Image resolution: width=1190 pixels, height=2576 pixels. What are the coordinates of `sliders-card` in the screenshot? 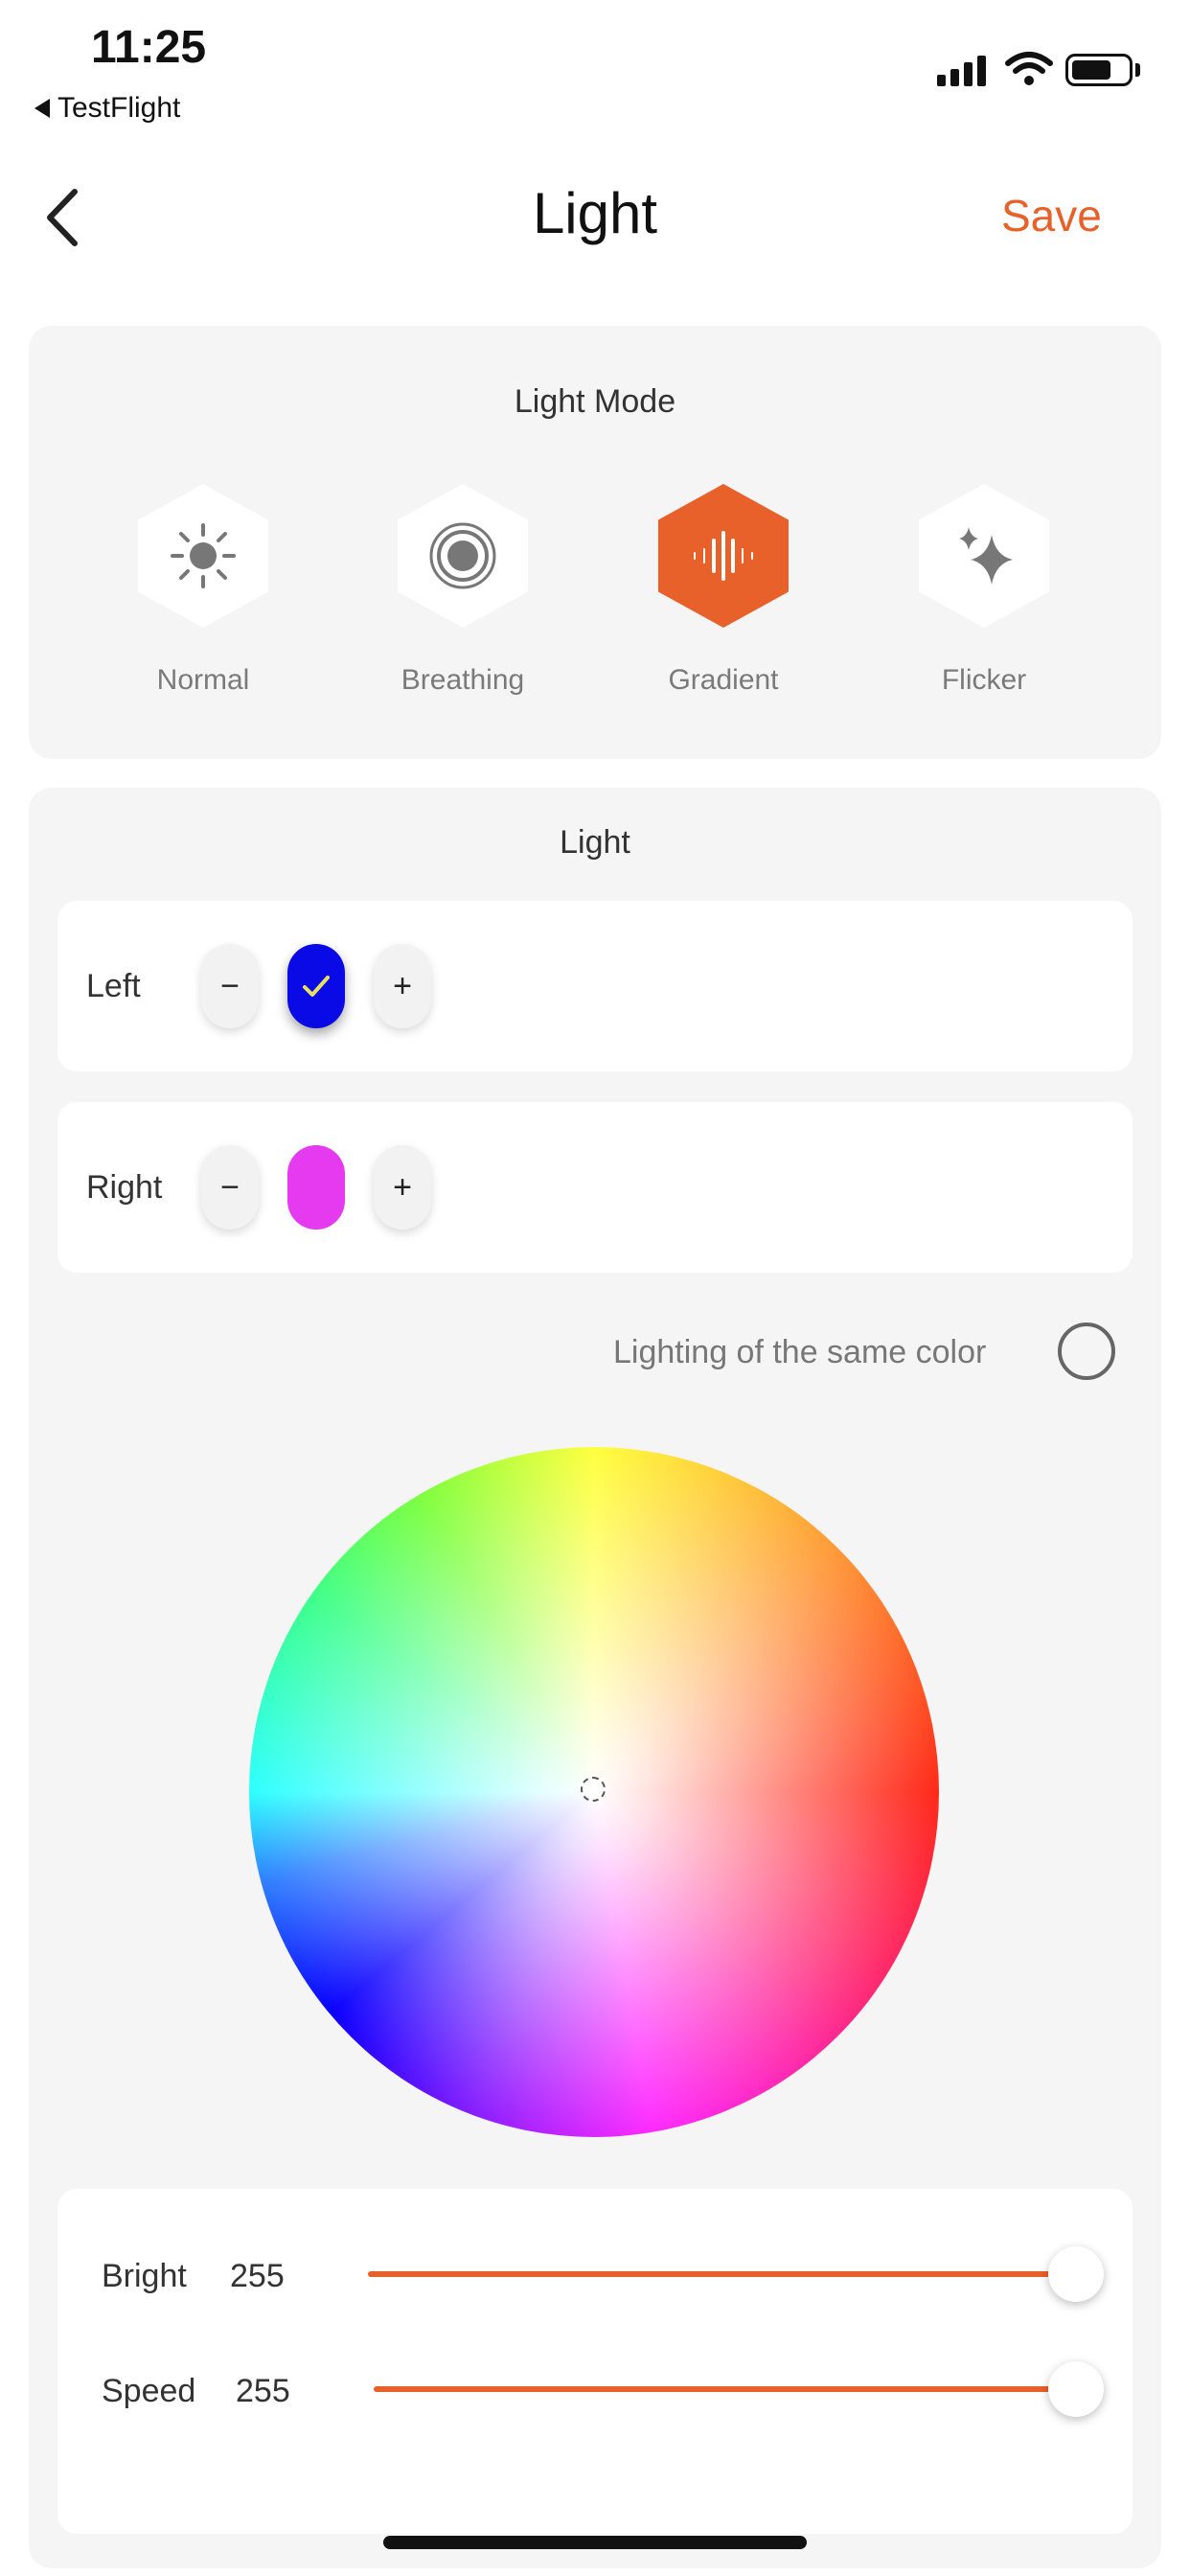 It's located at (595, 2361).